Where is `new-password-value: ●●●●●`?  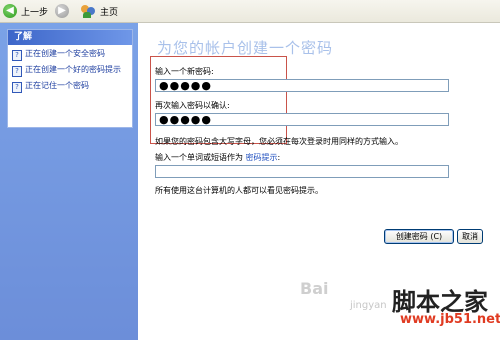 new-password-value: ●●●●● is located at coordinates (185, 85).